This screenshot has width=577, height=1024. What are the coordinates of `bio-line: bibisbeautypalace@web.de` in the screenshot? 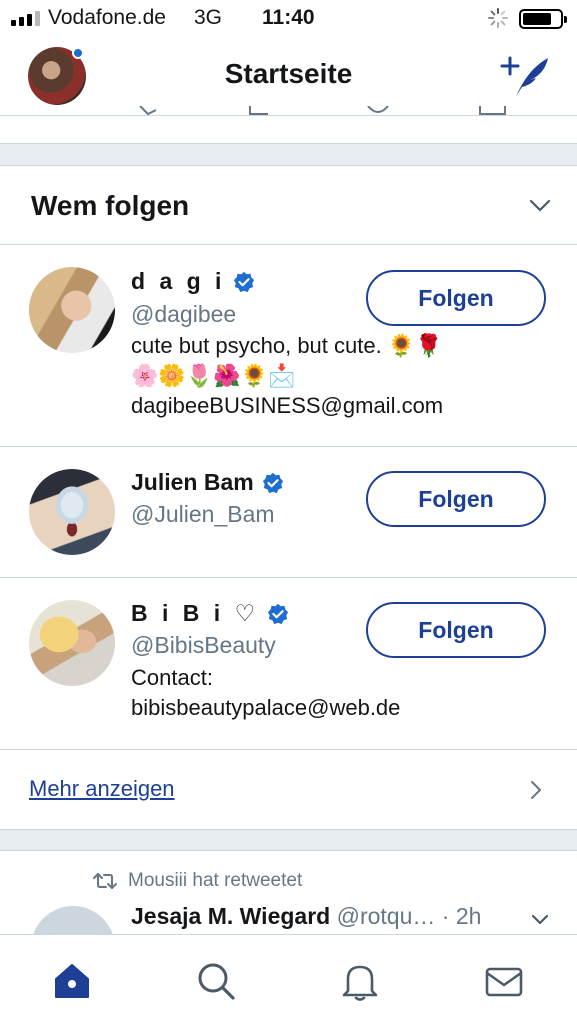 It's located at (266, 707).